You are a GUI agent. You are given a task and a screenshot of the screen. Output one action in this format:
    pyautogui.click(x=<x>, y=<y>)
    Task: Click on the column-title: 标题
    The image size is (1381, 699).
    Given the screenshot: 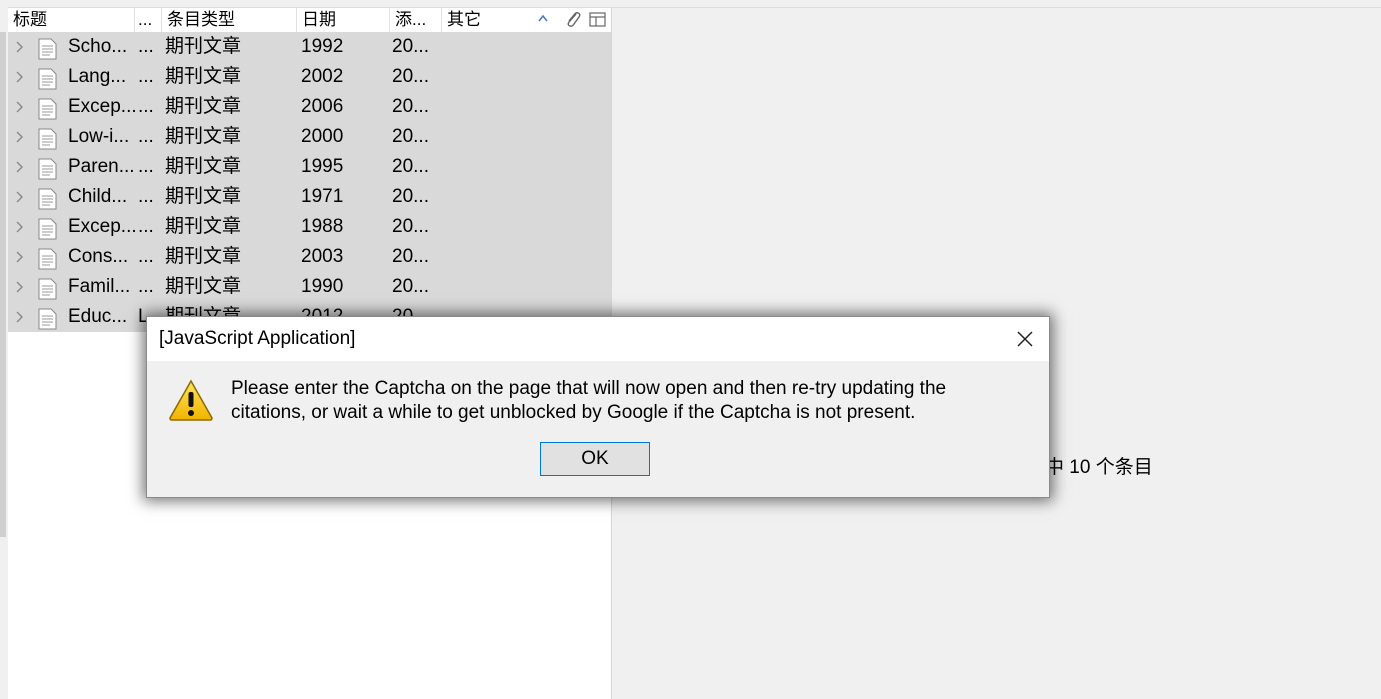 What is the action you would take?
    pyautogui.click(x=71, y=20)
    